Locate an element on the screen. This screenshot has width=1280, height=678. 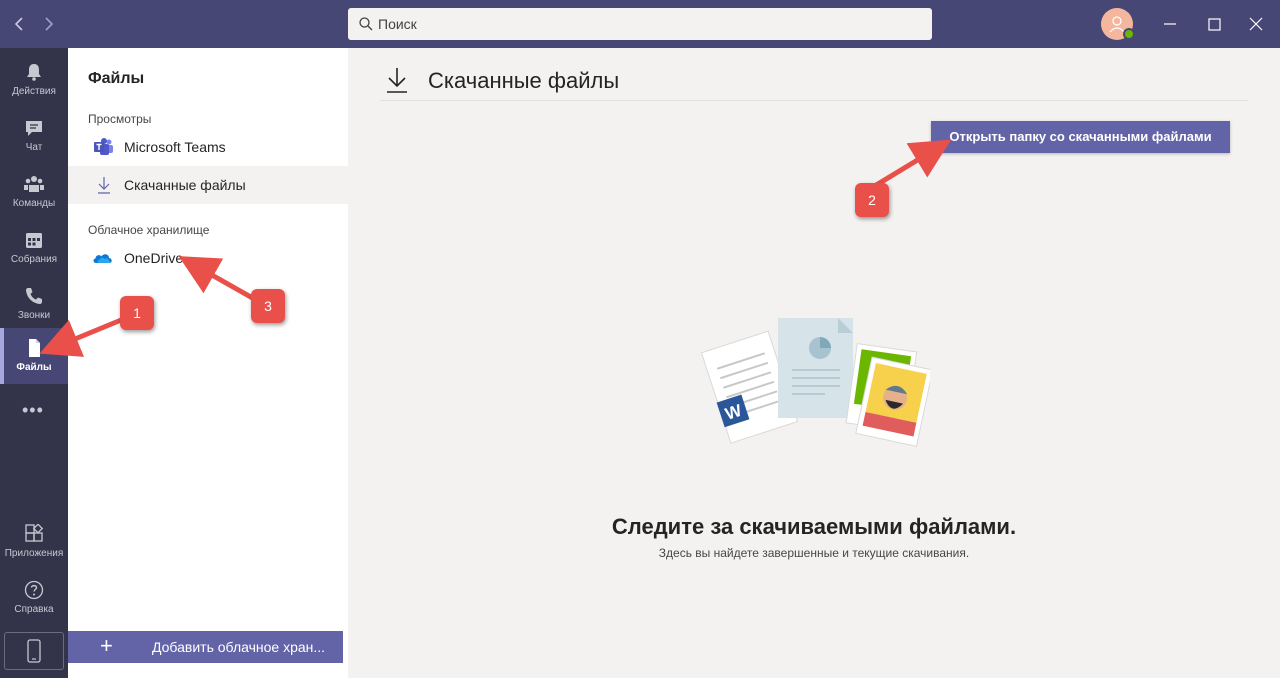
phone-icon is located at coordinates (34, 296).